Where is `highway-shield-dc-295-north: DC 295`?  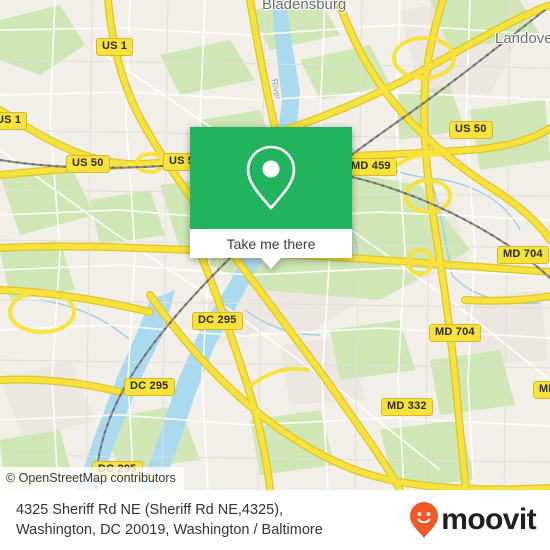 highway-shield-dc-295-north: DC 295 is located at coordinates (217, 321).